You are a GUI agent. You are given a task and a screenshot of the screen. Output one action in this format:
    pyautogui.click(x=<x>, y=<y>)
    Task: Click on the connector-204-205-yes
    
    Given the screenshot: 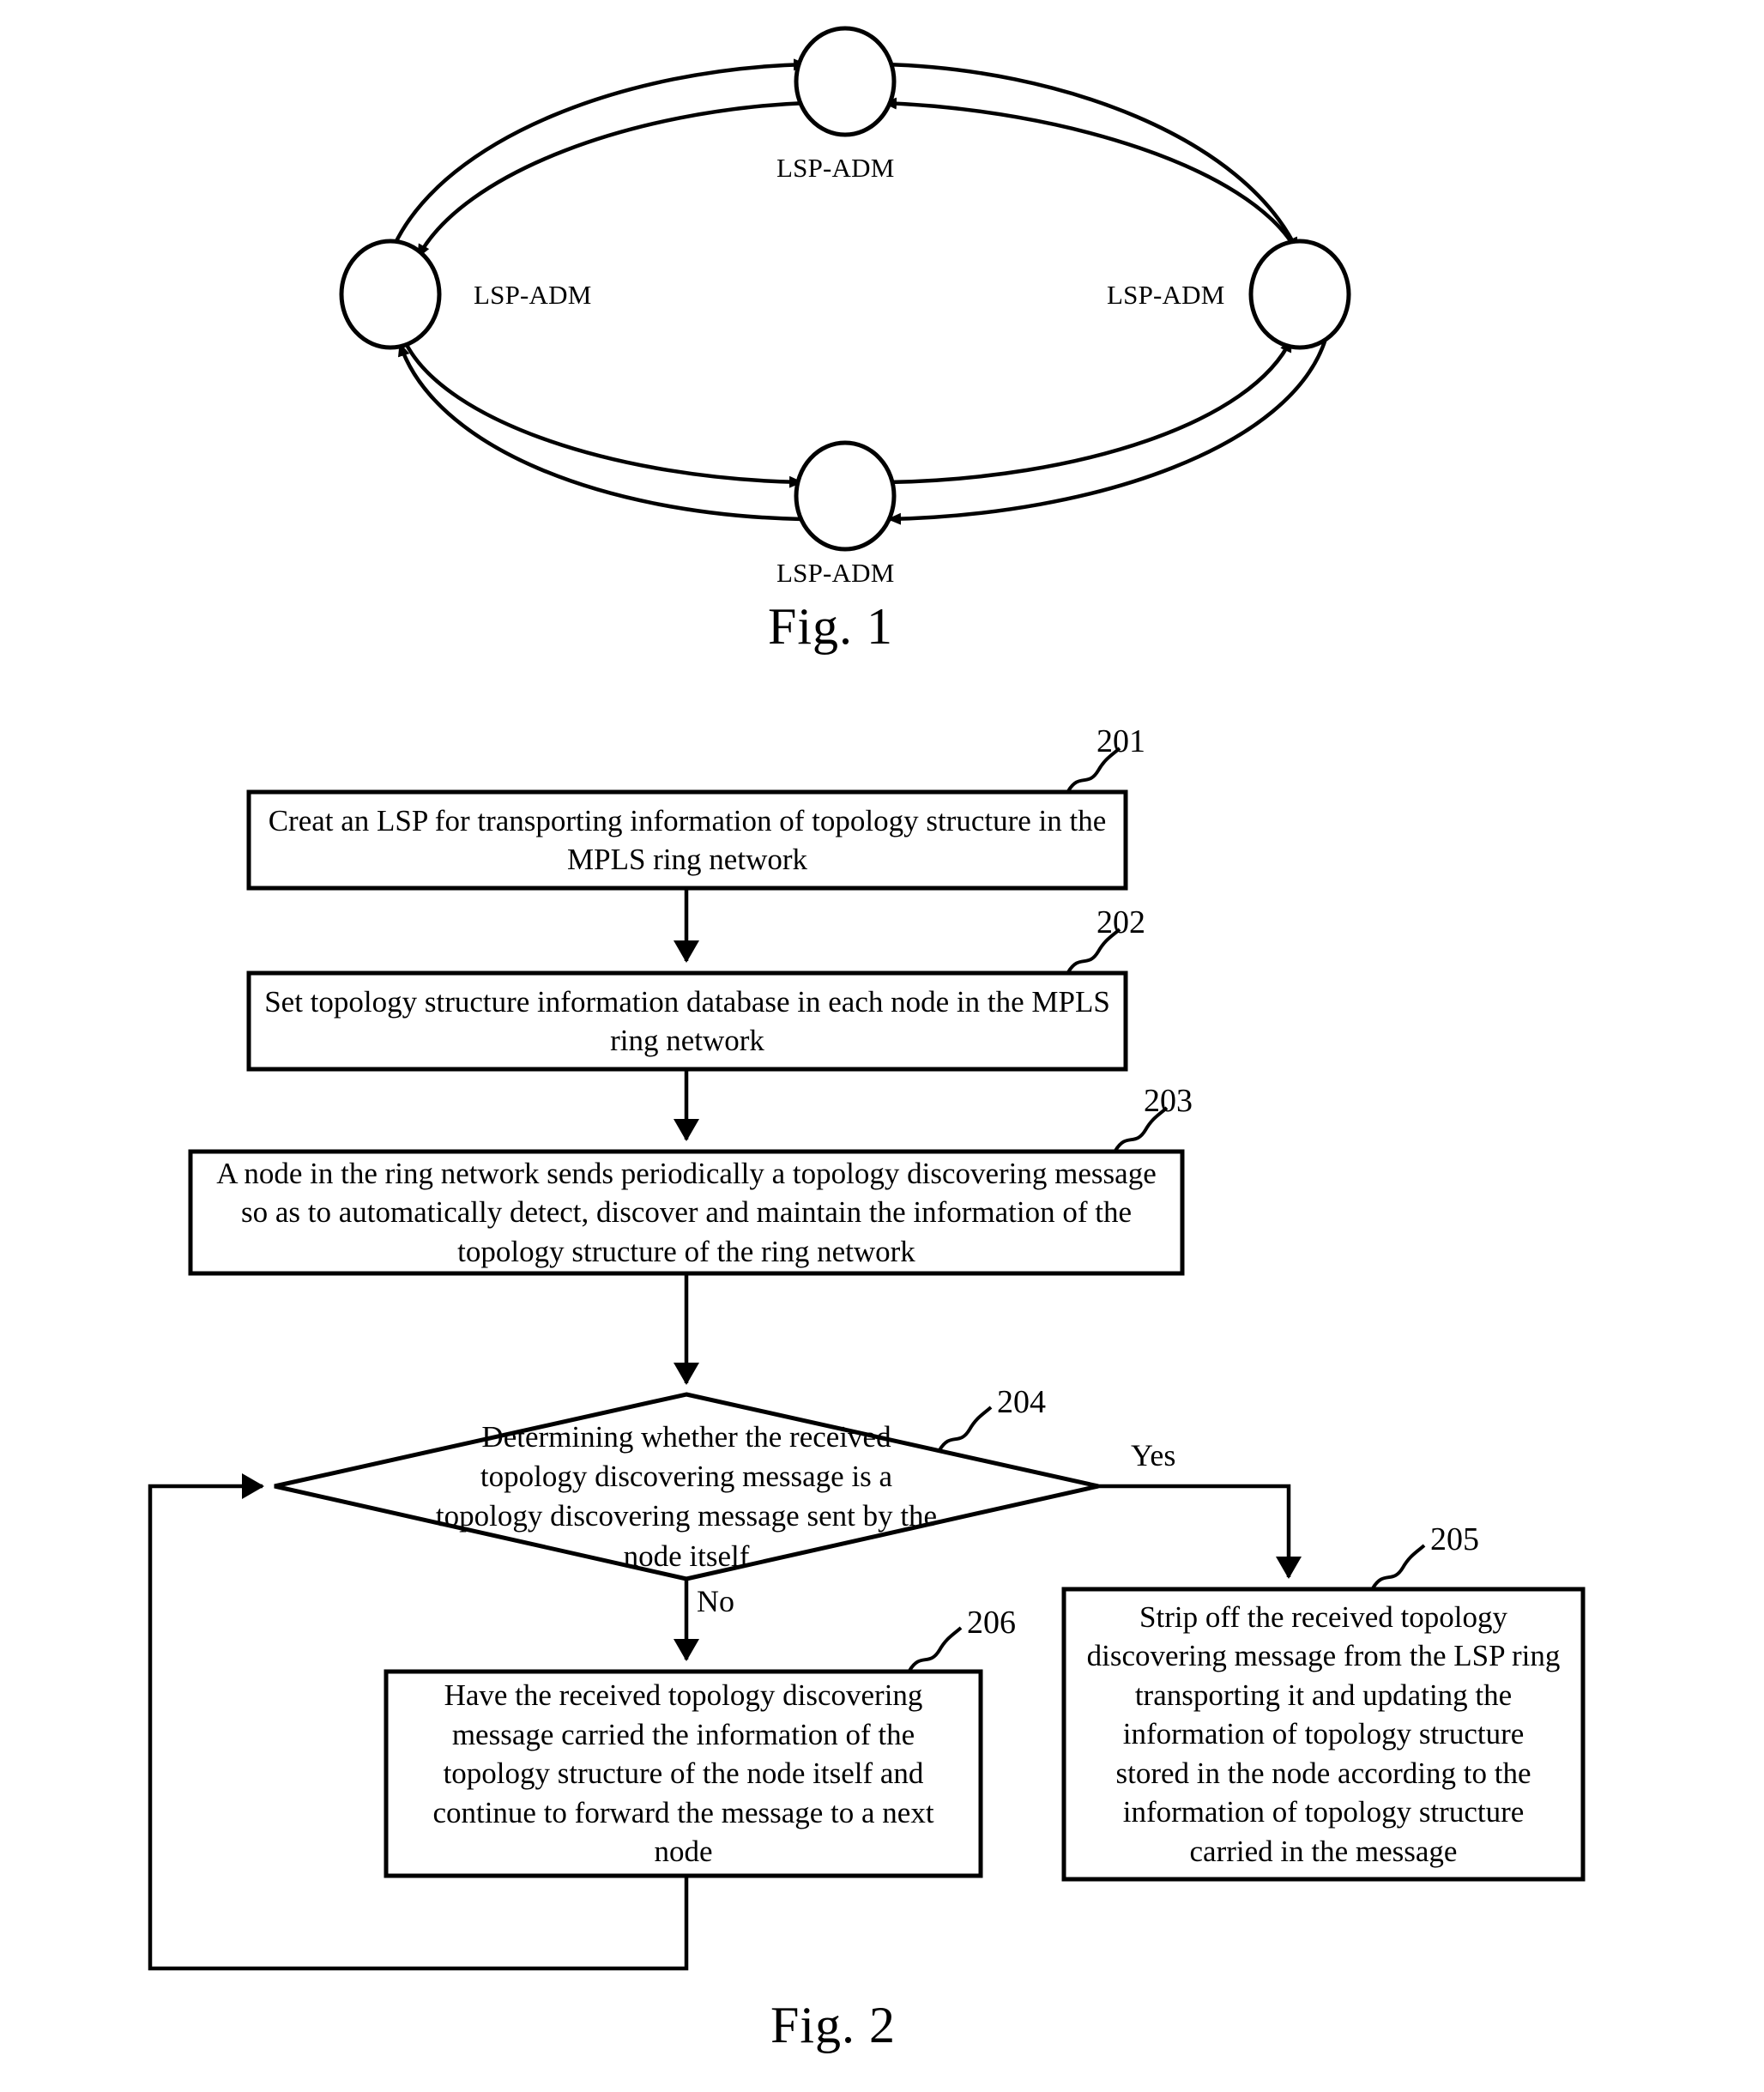 What is the action you would take?
    pyautogui.click(x=1200, y=1531)
    